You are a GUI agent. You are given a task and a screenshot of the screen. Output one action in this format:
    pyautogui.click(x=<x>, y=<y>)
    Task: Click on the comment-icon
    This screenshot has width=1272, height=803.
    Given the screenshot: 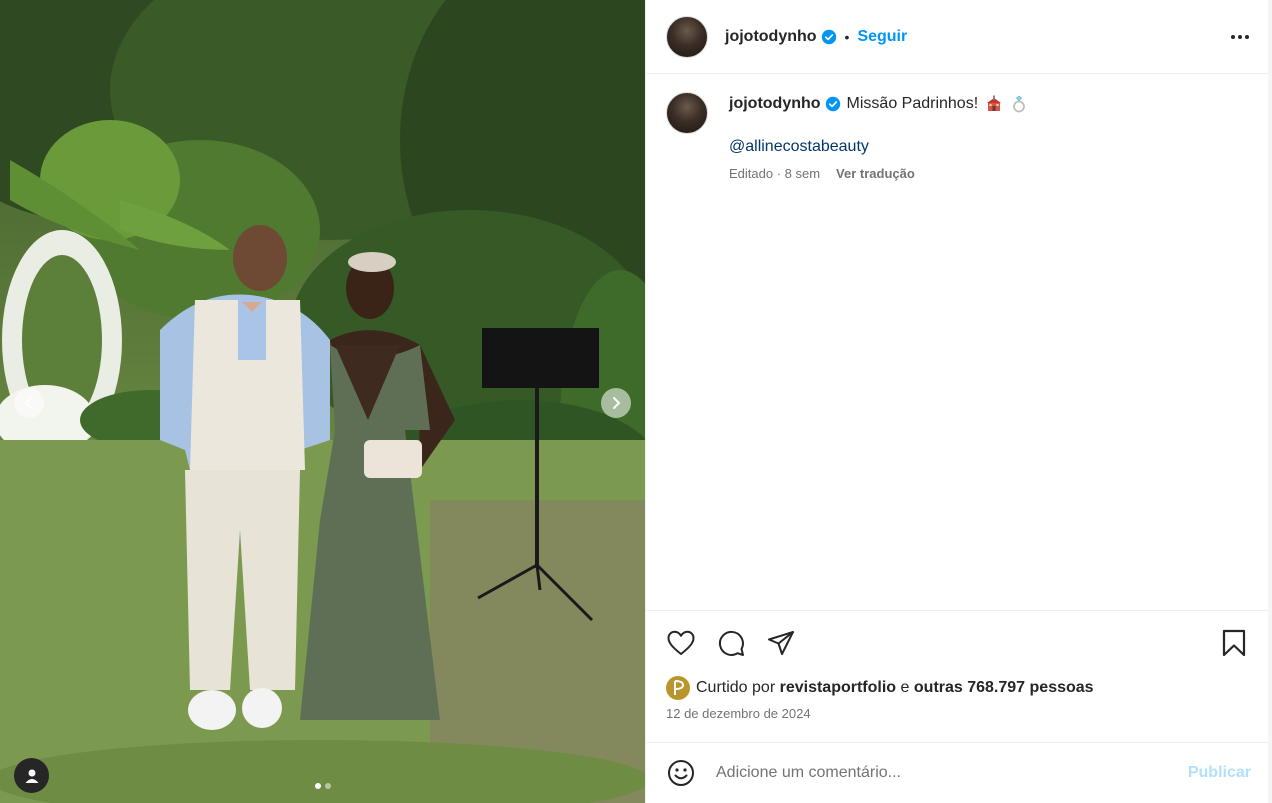 What is the action you would take?
    pyautogui.click(x=731, y=643)
    